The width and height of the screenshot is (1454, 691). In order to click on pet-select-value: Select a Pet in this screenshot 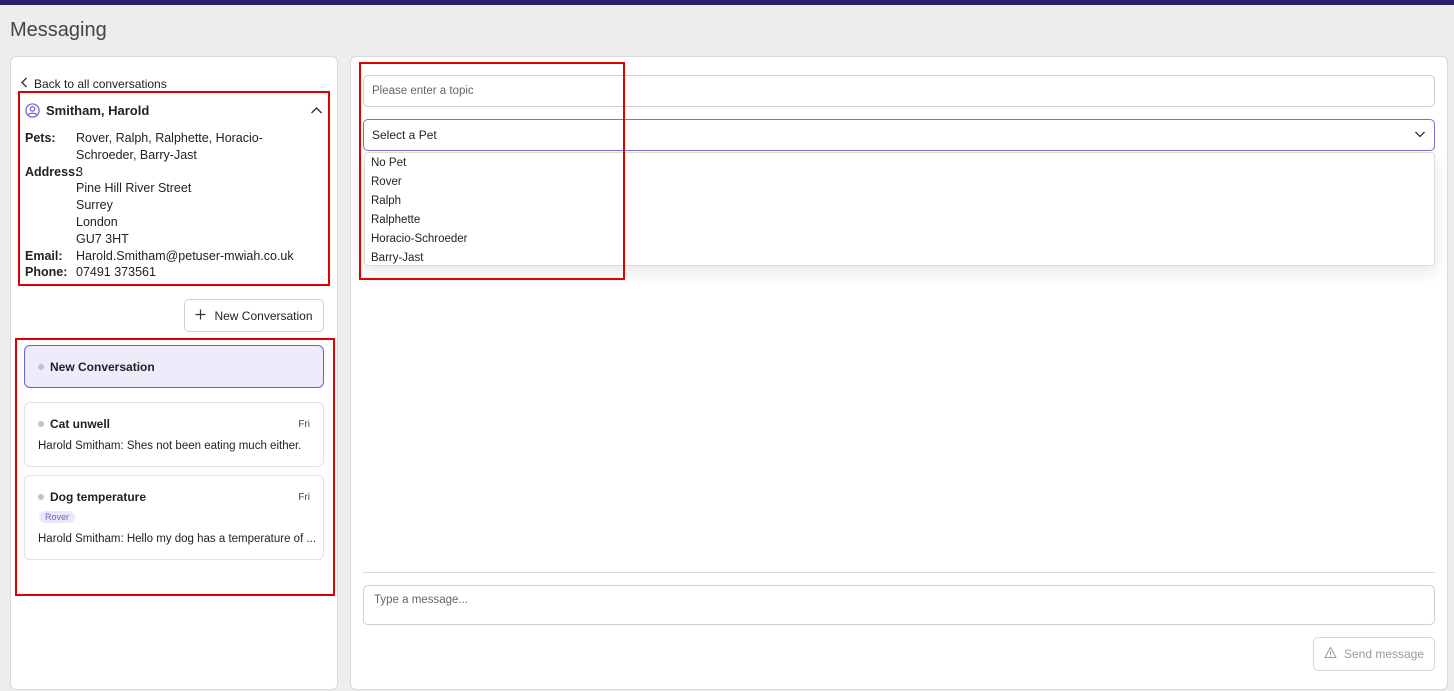, I will do `click(404, 135)`.